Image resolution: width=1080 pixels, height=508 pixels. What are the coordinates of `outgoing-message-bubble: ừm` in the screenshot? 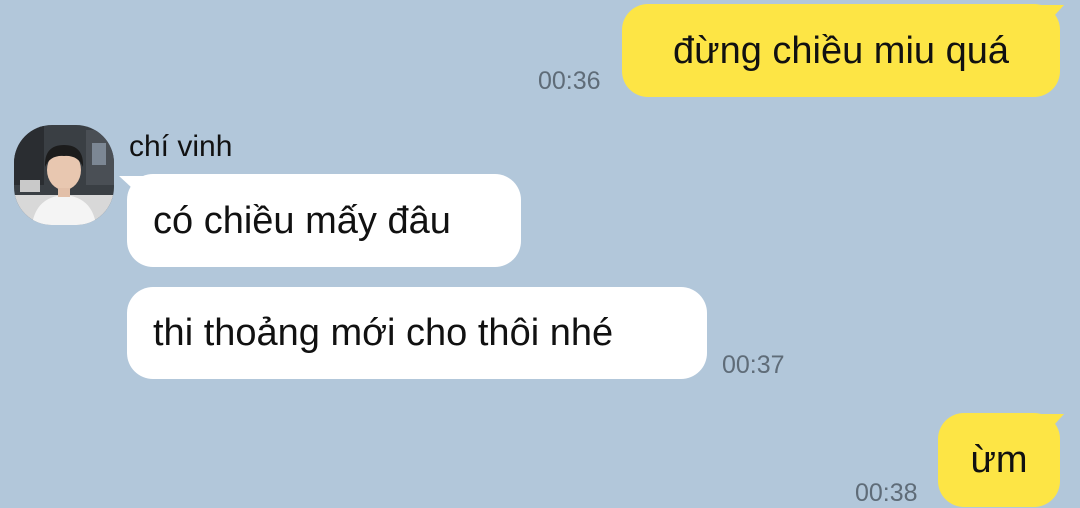 It's located at (999, 460).